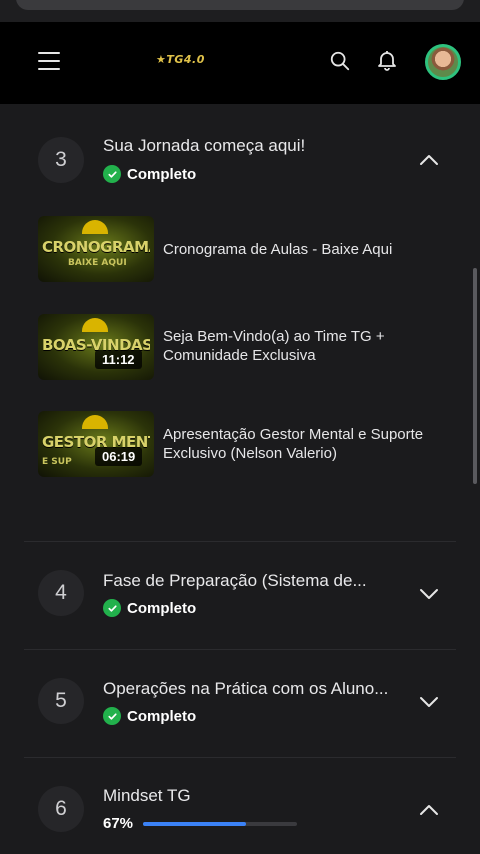 This screenshot has width=480, height=854. I want to click on avatar, so click(443, 62).